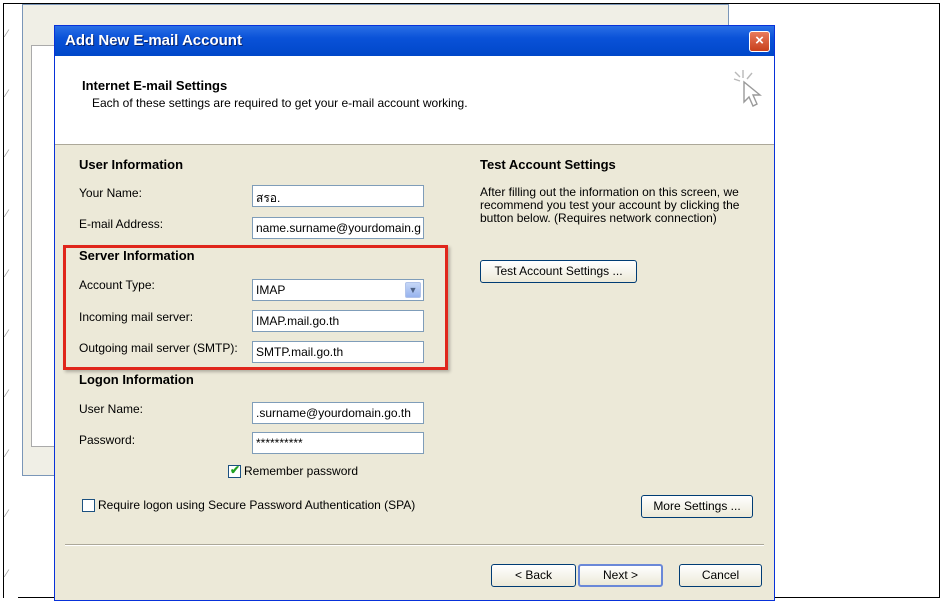 The width and height of the screenshot is (943, 601). What do you see at coordinates (720, 575) in the screenshot?
I see `cancel-button: Cancel` at bounding box center [720, 575].